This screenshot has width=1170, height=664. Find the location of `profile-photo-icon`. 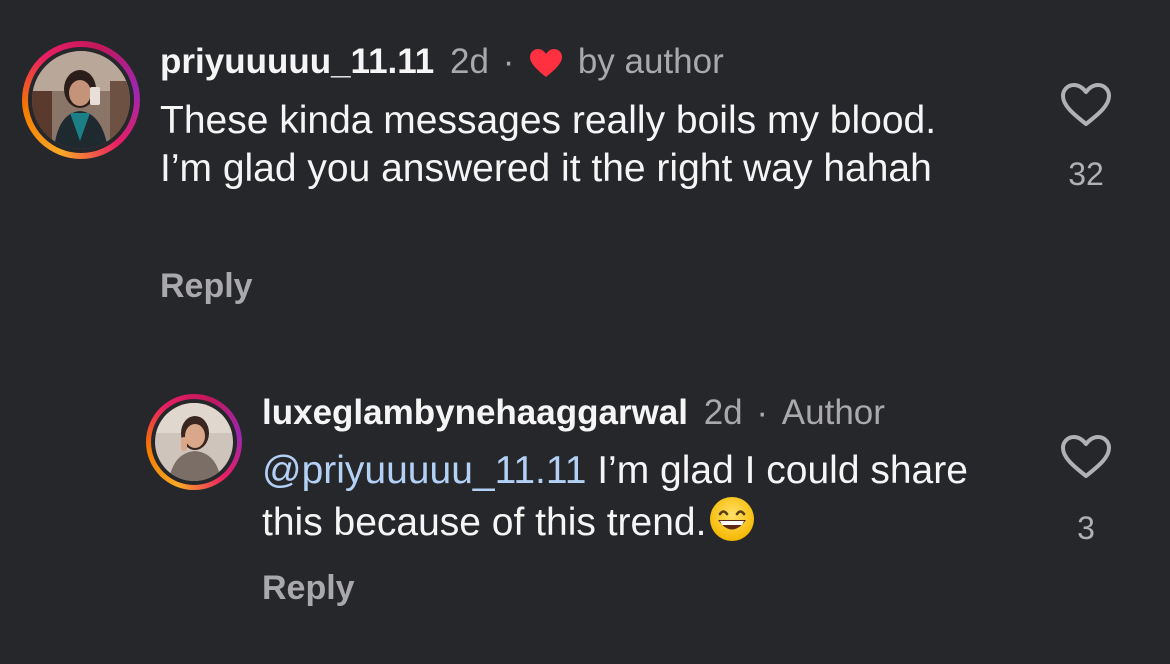

profile-photo-icon is located at coordinates (194, 442).